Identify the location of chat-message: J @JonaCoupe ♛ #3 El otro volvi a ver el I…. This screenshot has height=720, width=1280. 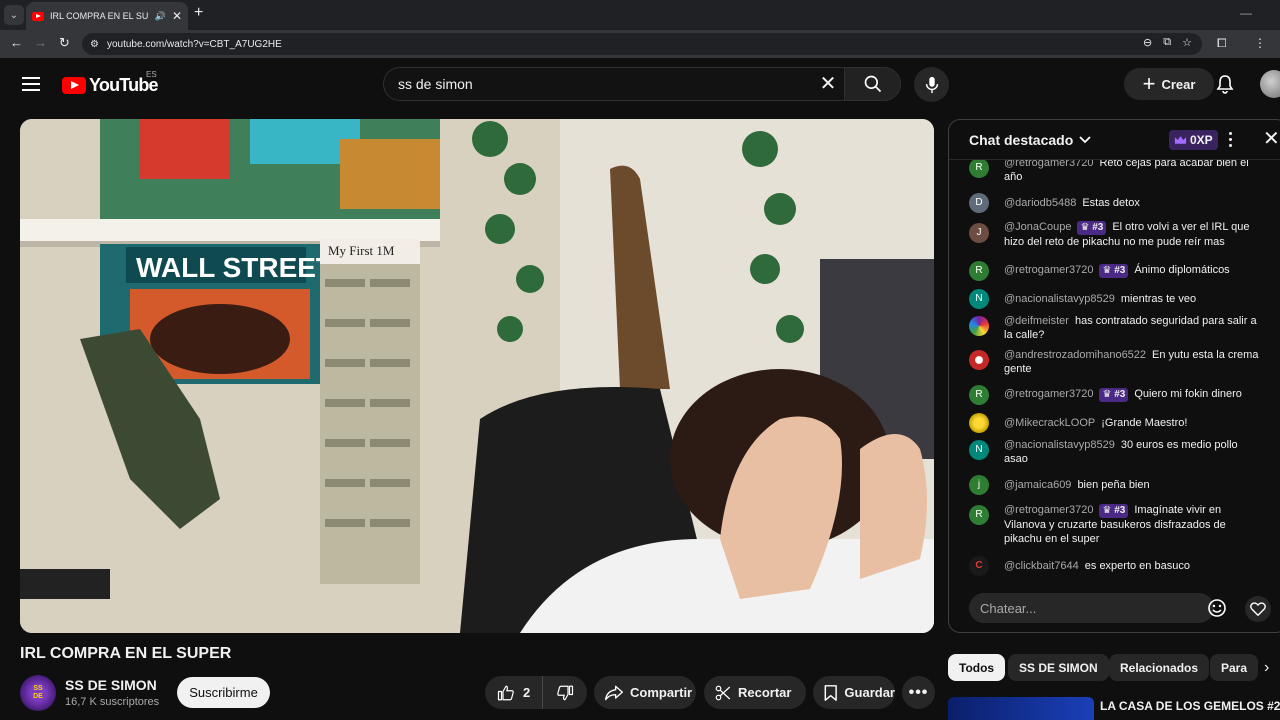
(1114, 234).